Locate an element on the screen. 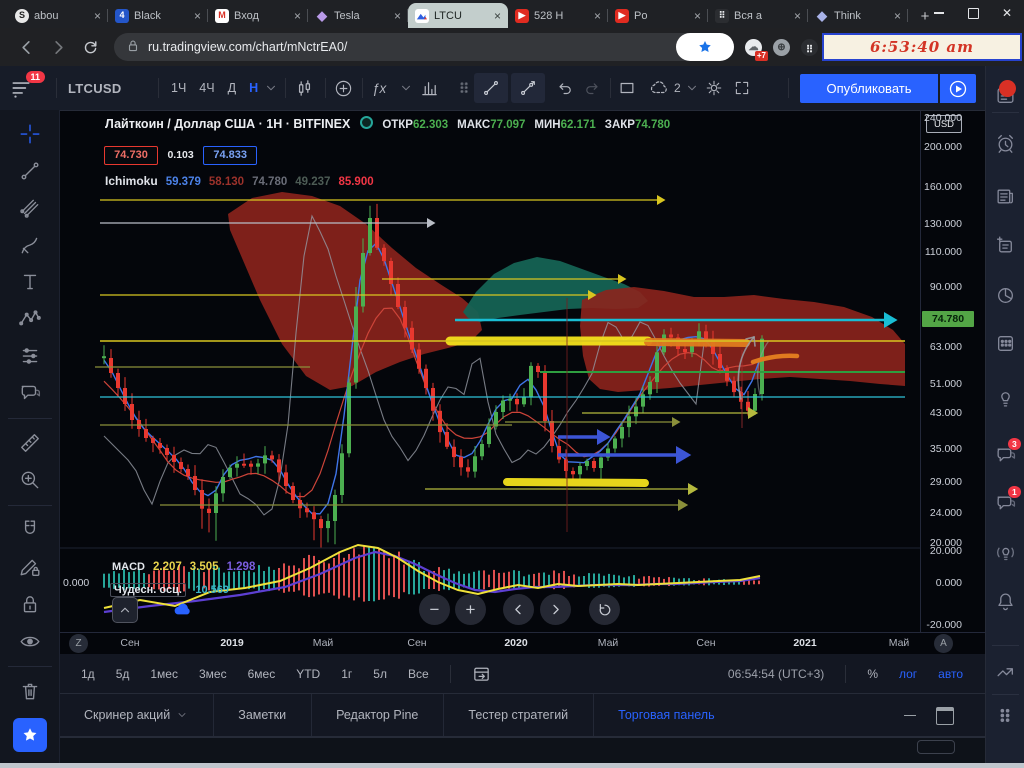 The width and height of the screenshot is (1024, 768). compare-button is located at coordinates (343, 88).